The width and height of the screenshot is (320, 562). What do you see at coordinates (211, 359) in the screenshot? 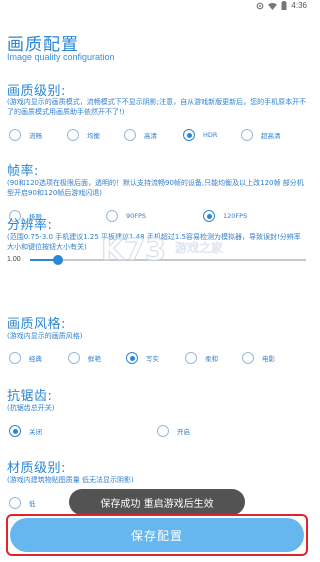
I see `option-label: 柔和` at bounding box center [211, 359].